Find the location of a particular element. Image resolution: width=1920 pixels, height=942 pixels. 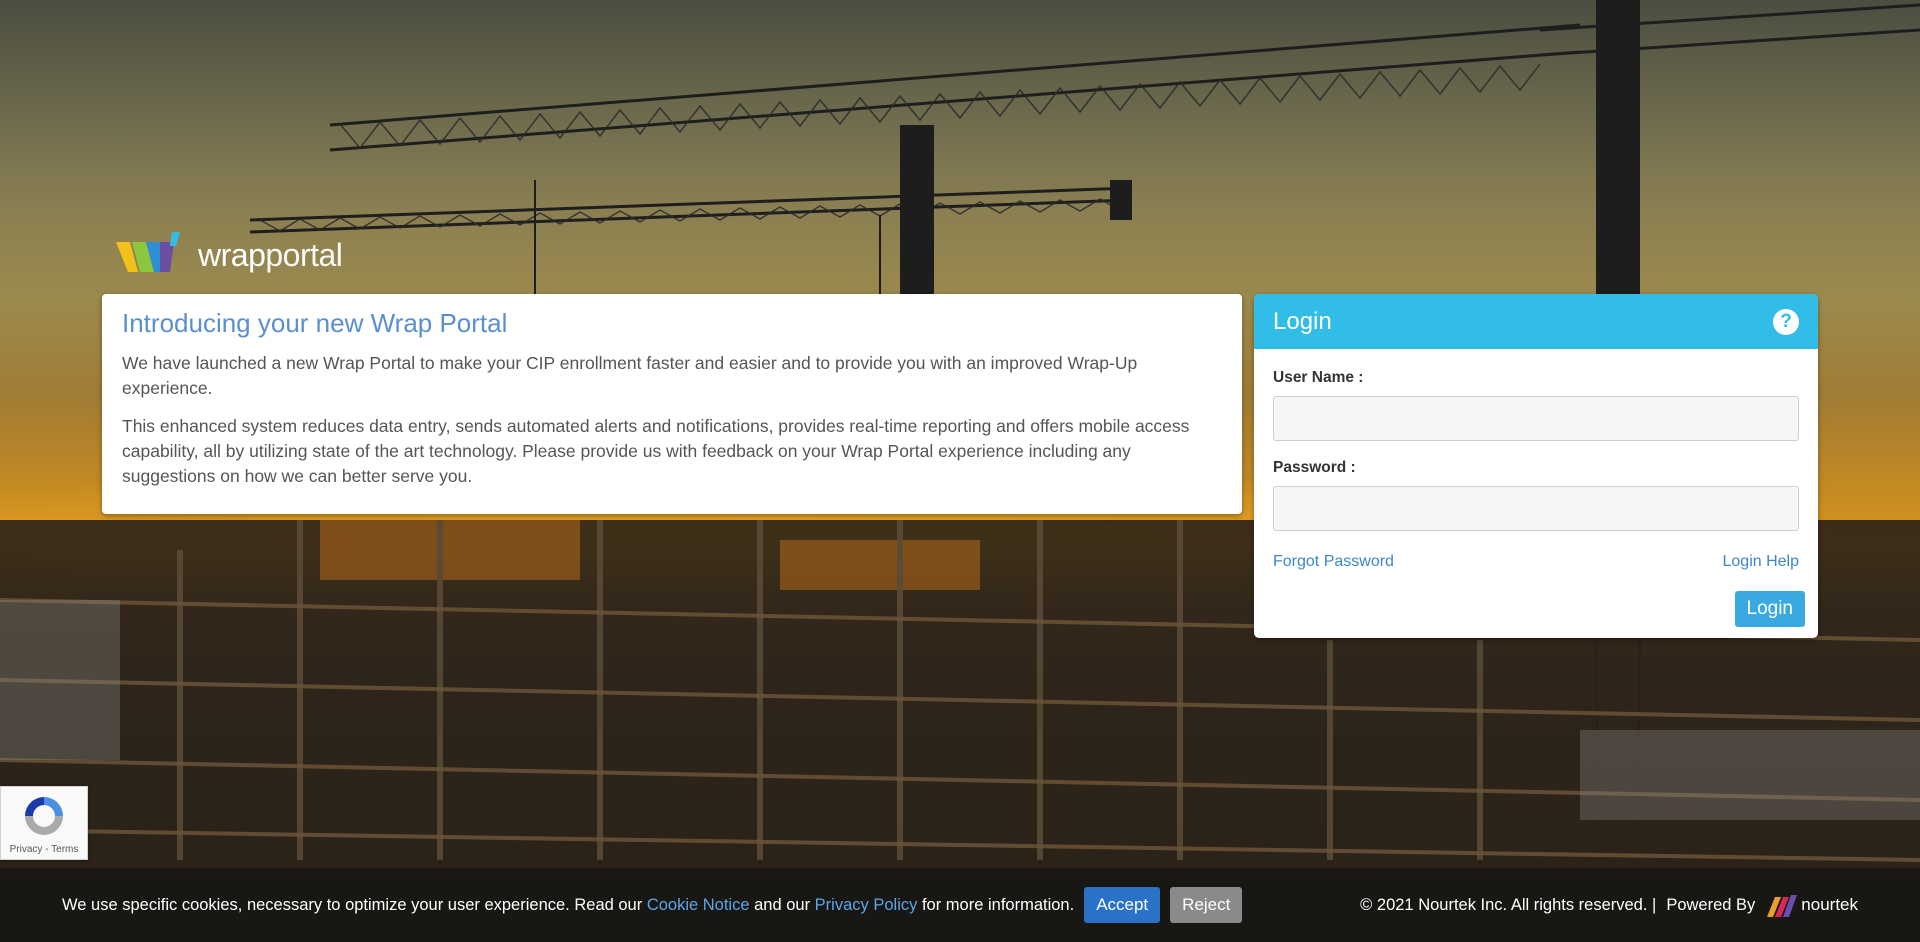

nourtek-logo-icon is located at coordinates (1782, 906).